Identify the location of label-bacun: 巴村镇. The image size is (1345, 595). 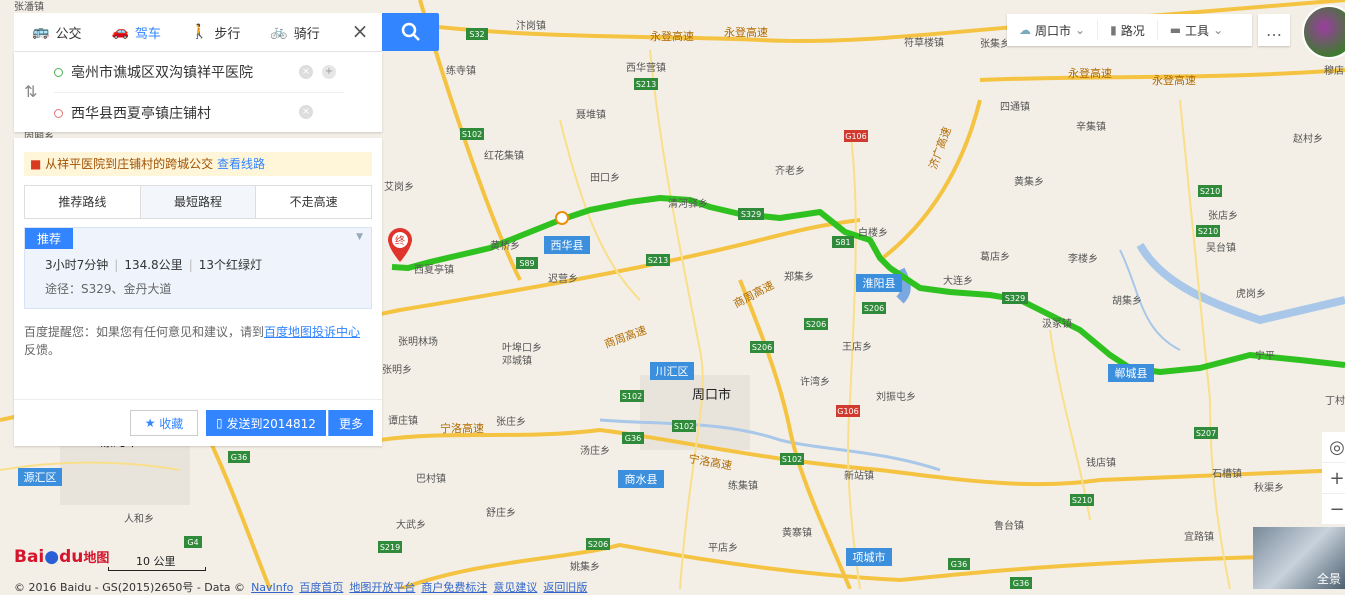
(431, 478).